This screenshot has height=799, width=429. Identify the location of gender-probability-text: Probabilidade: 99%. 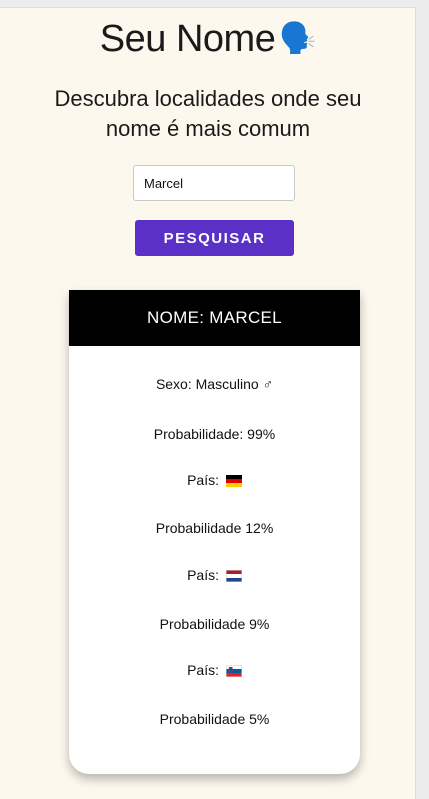
(214, 434).